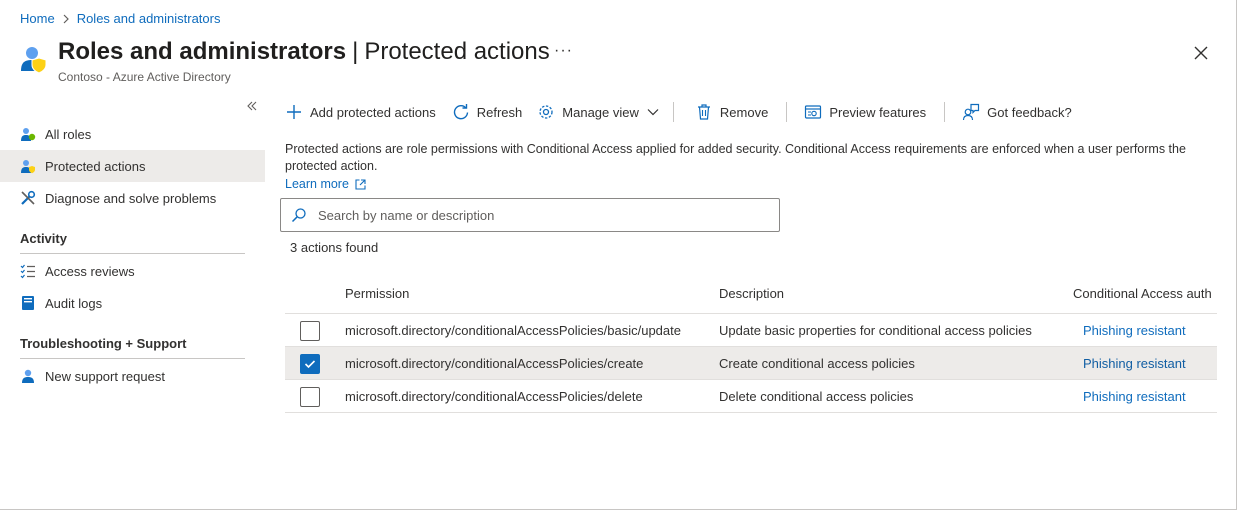 The image size is (1238, 512). Describe the element at coordinates (105, 376) in the screenshot. I see `sidebar-item-label: New support request` at that location.